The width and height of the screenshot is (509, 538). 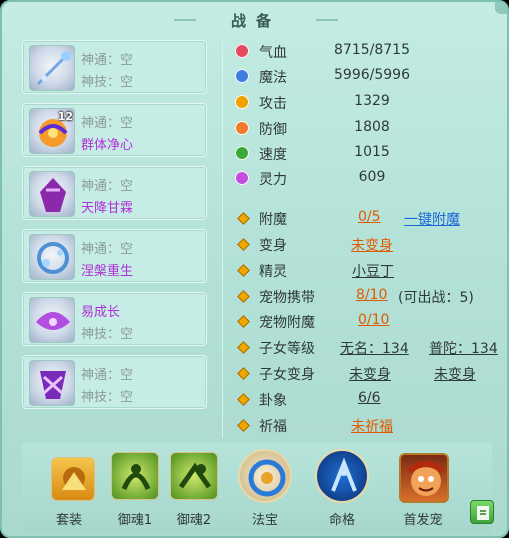 I want to click on magic-treasure-label: 法宝, so click(x=264, y=520).